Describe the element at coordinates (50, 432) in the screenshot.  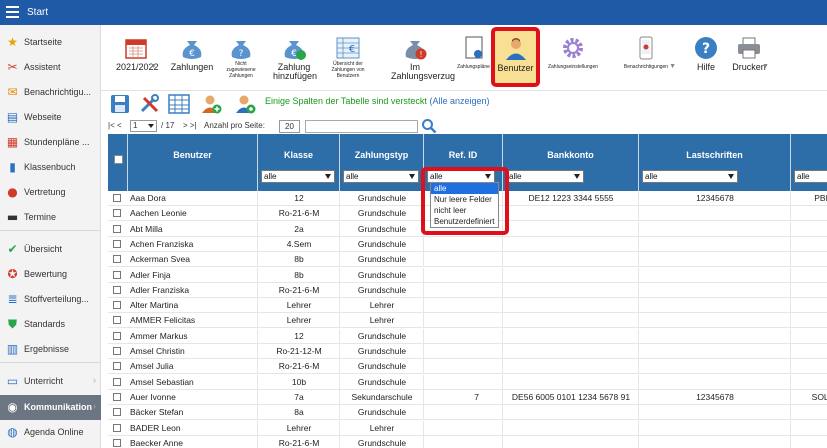
I see `sidebar-item-agenda-online: ◍ Agenda Online` at that location.